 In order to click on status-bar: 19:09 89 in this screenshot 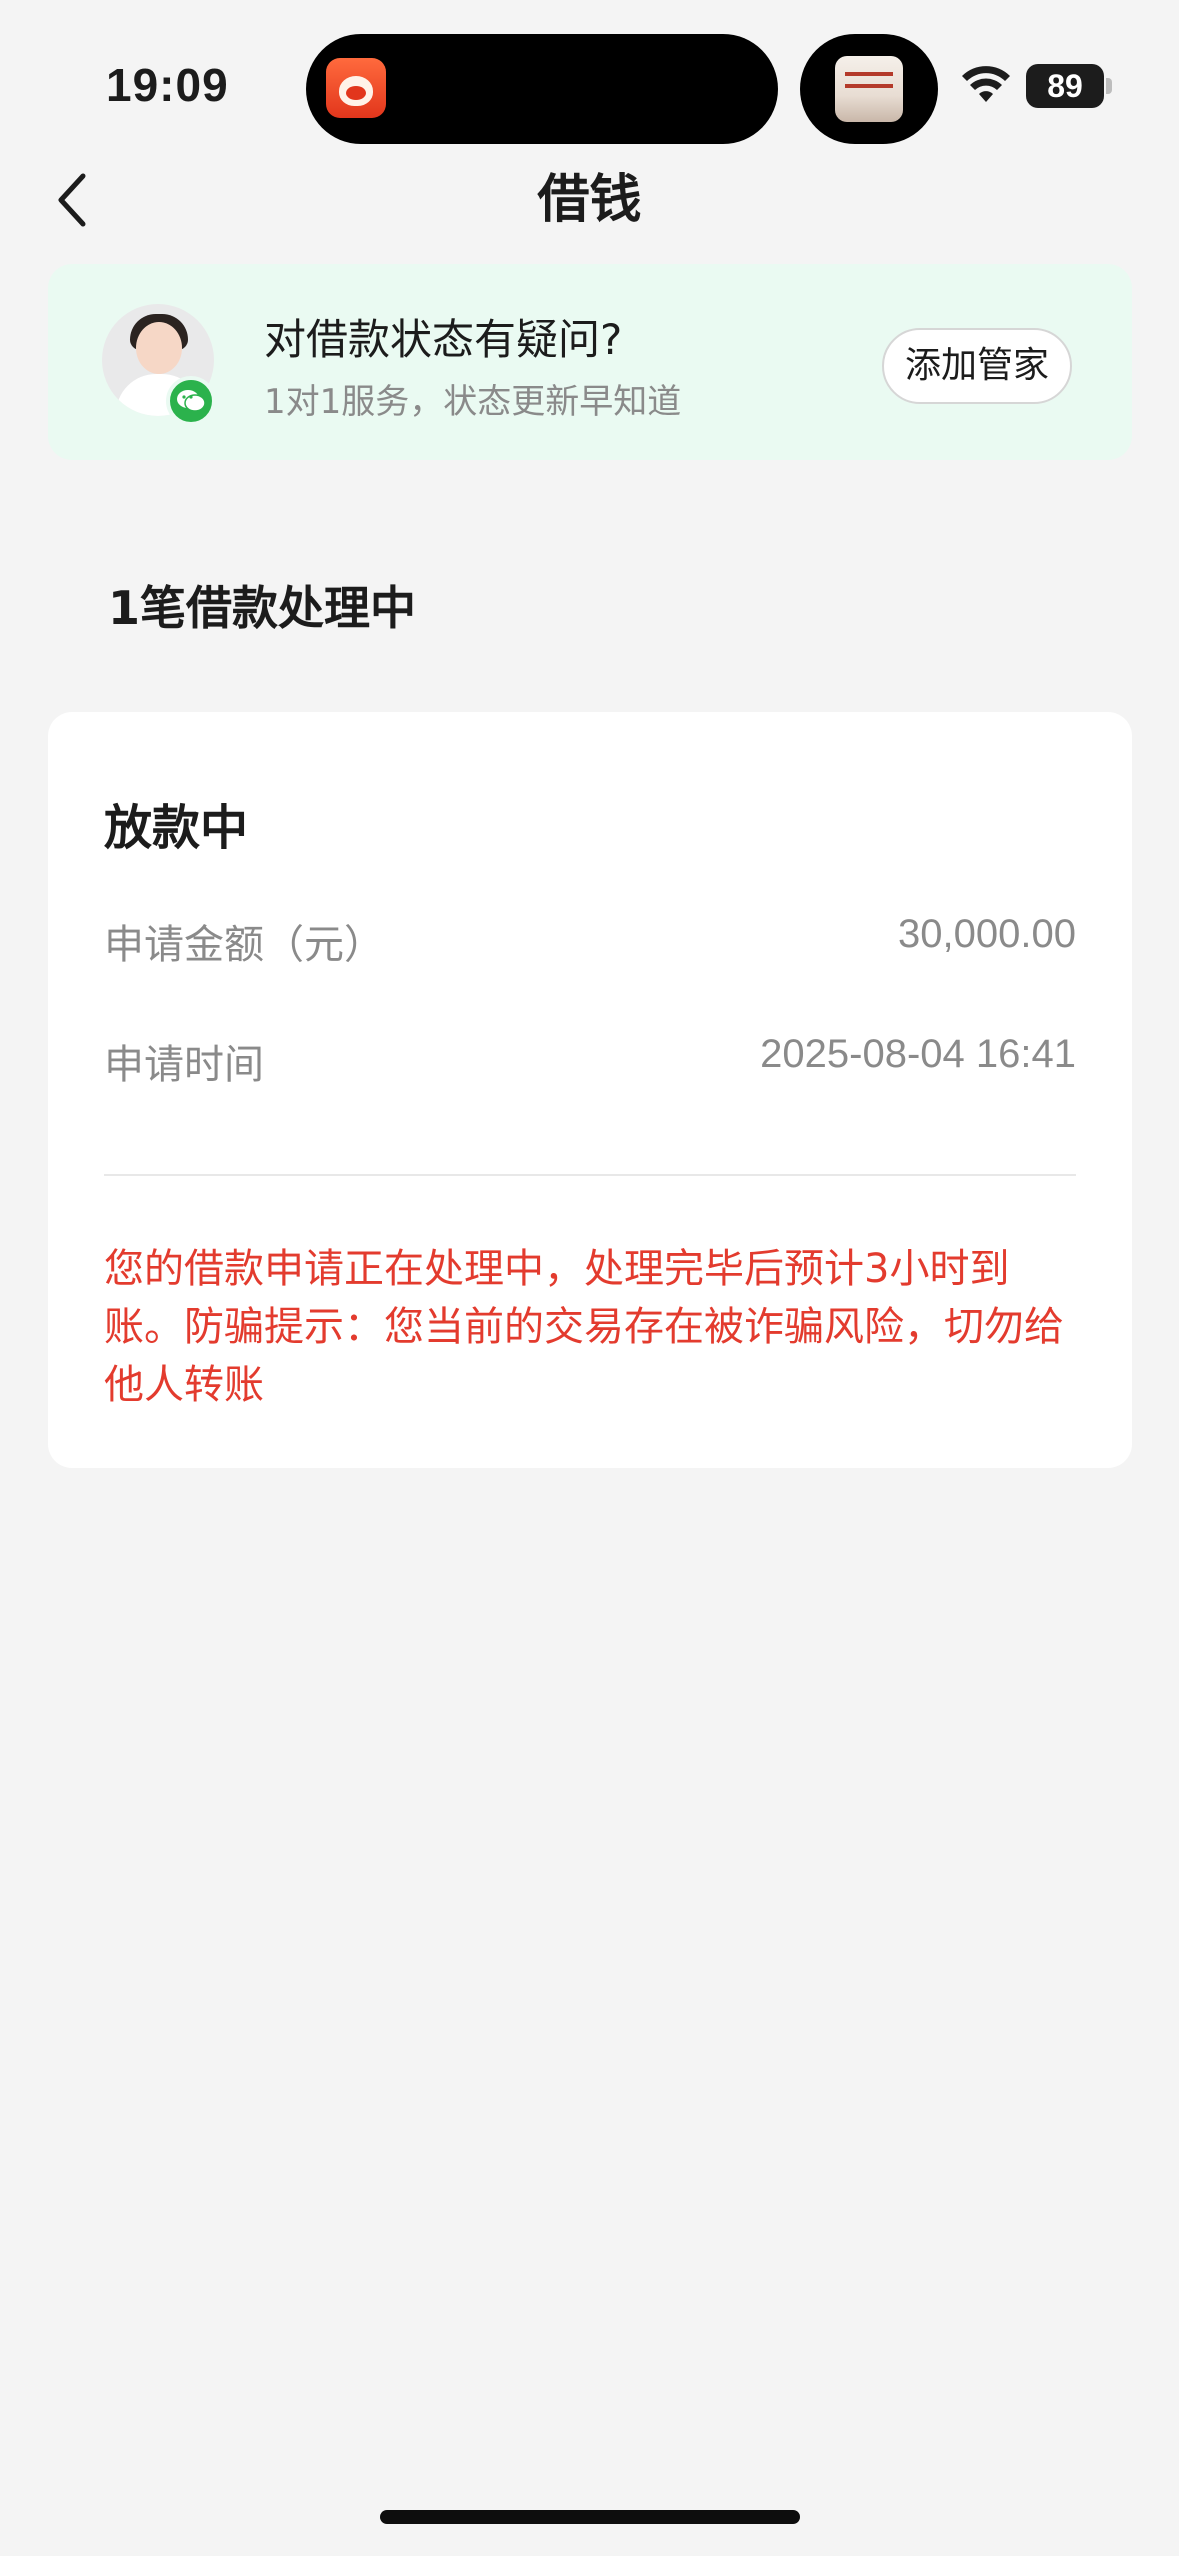, I will do `click(589, 75)`.